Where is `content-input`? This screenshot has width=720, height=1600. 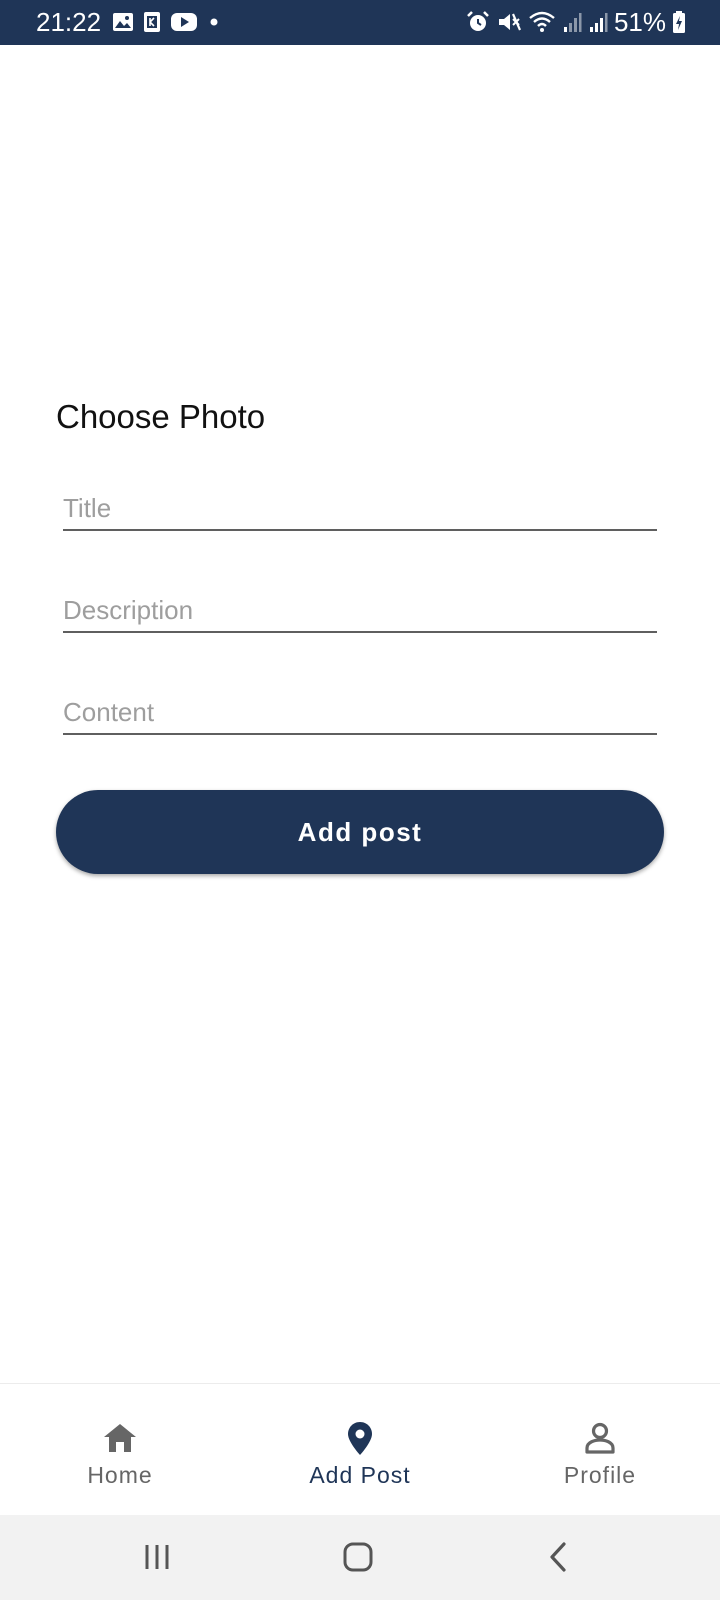
content-input is located at coordinates (360, 709).